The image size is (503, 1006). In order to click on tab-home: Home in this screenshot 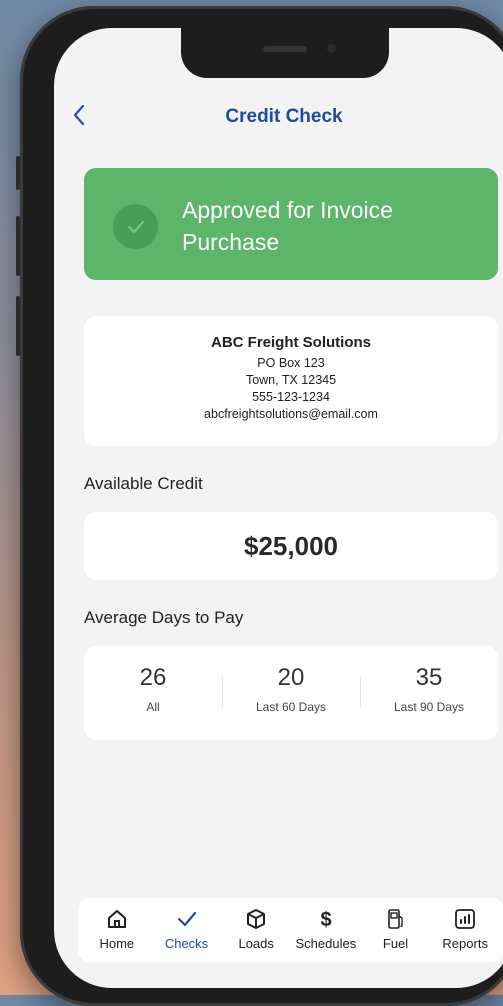, I will do `click(117, 930)`.